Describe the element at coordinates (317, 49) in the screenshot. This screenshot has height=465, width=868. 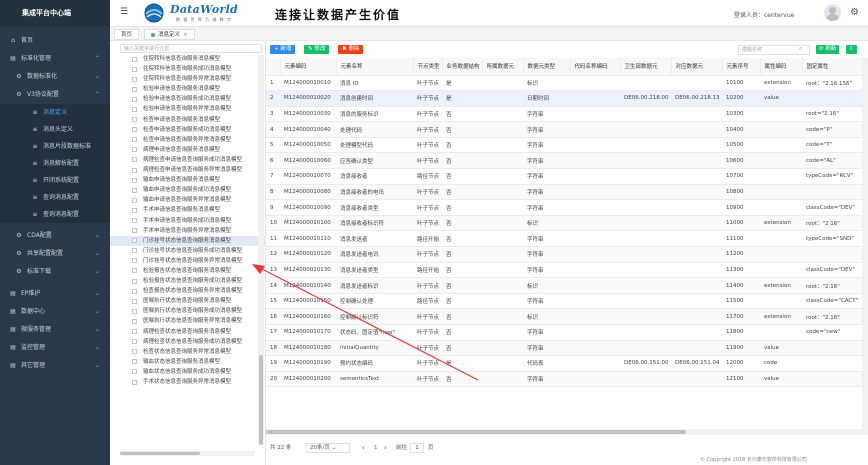
I see `edit-button: ✎ 修改` at that location.